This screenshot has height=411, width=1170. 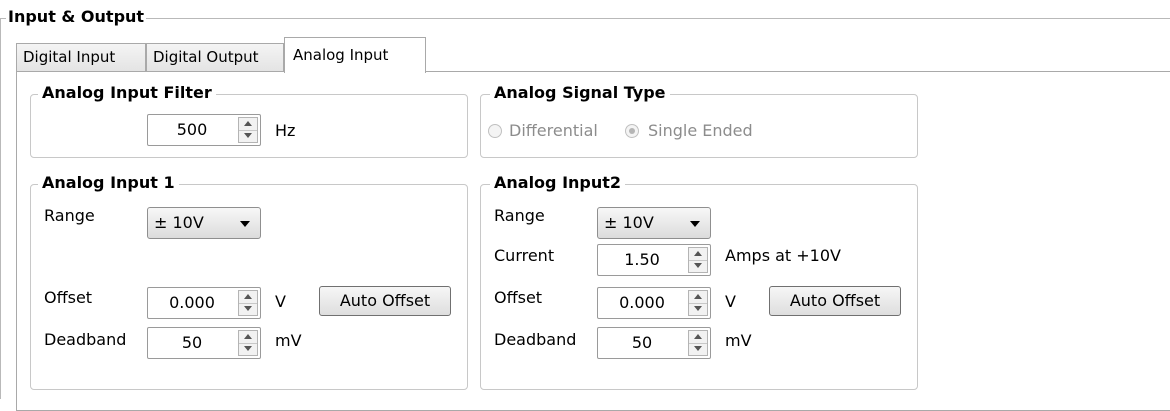 What do you see at coordinates (585, 18) in the screenshot?
I see `outer-group-border-top` at bounding box center [585, 18].